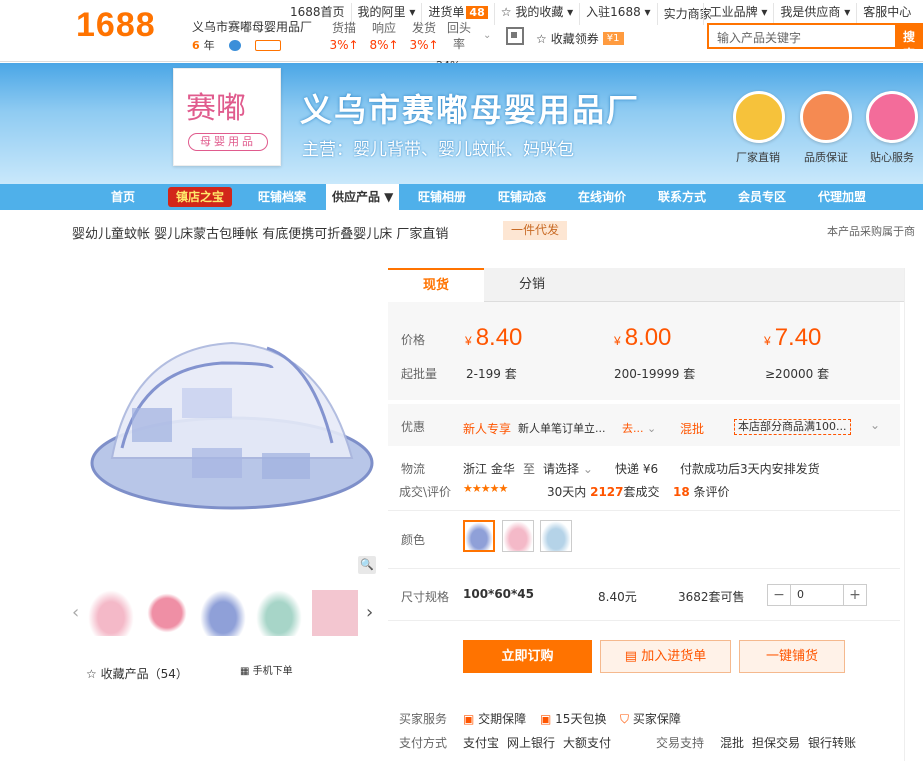 The image size is (923, 761). I want to click on score-desc: 货描 3%↑, so click(344, 37).